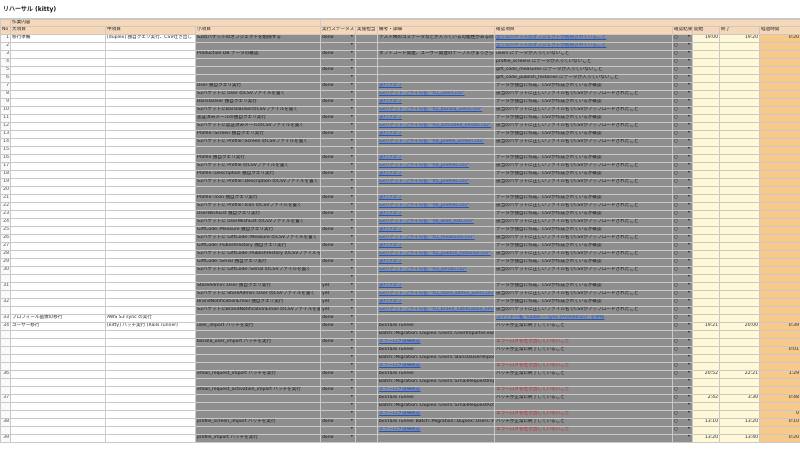  Describe the element at coordinates (584, 422) in the screenshot. I see `check-item-cell: バッチが正常に終了していること` at that location.